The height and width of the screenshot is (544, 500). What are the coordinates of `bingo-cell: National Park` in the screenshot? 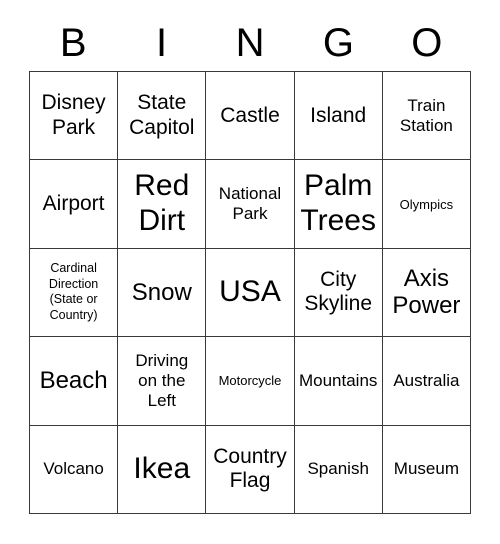 It's located at (250, 204).